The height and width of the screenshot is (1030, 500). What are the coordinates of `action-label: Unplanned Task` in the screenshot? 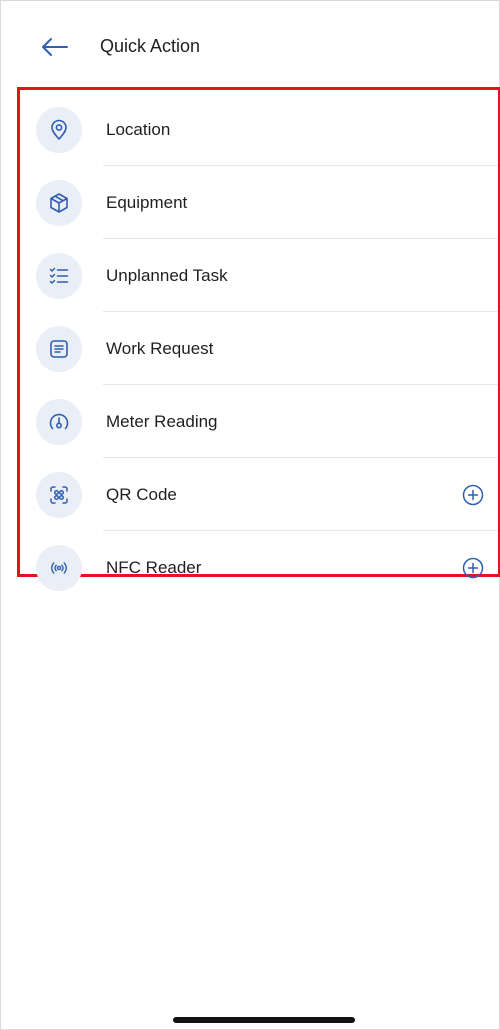 It's located at (167, 275).